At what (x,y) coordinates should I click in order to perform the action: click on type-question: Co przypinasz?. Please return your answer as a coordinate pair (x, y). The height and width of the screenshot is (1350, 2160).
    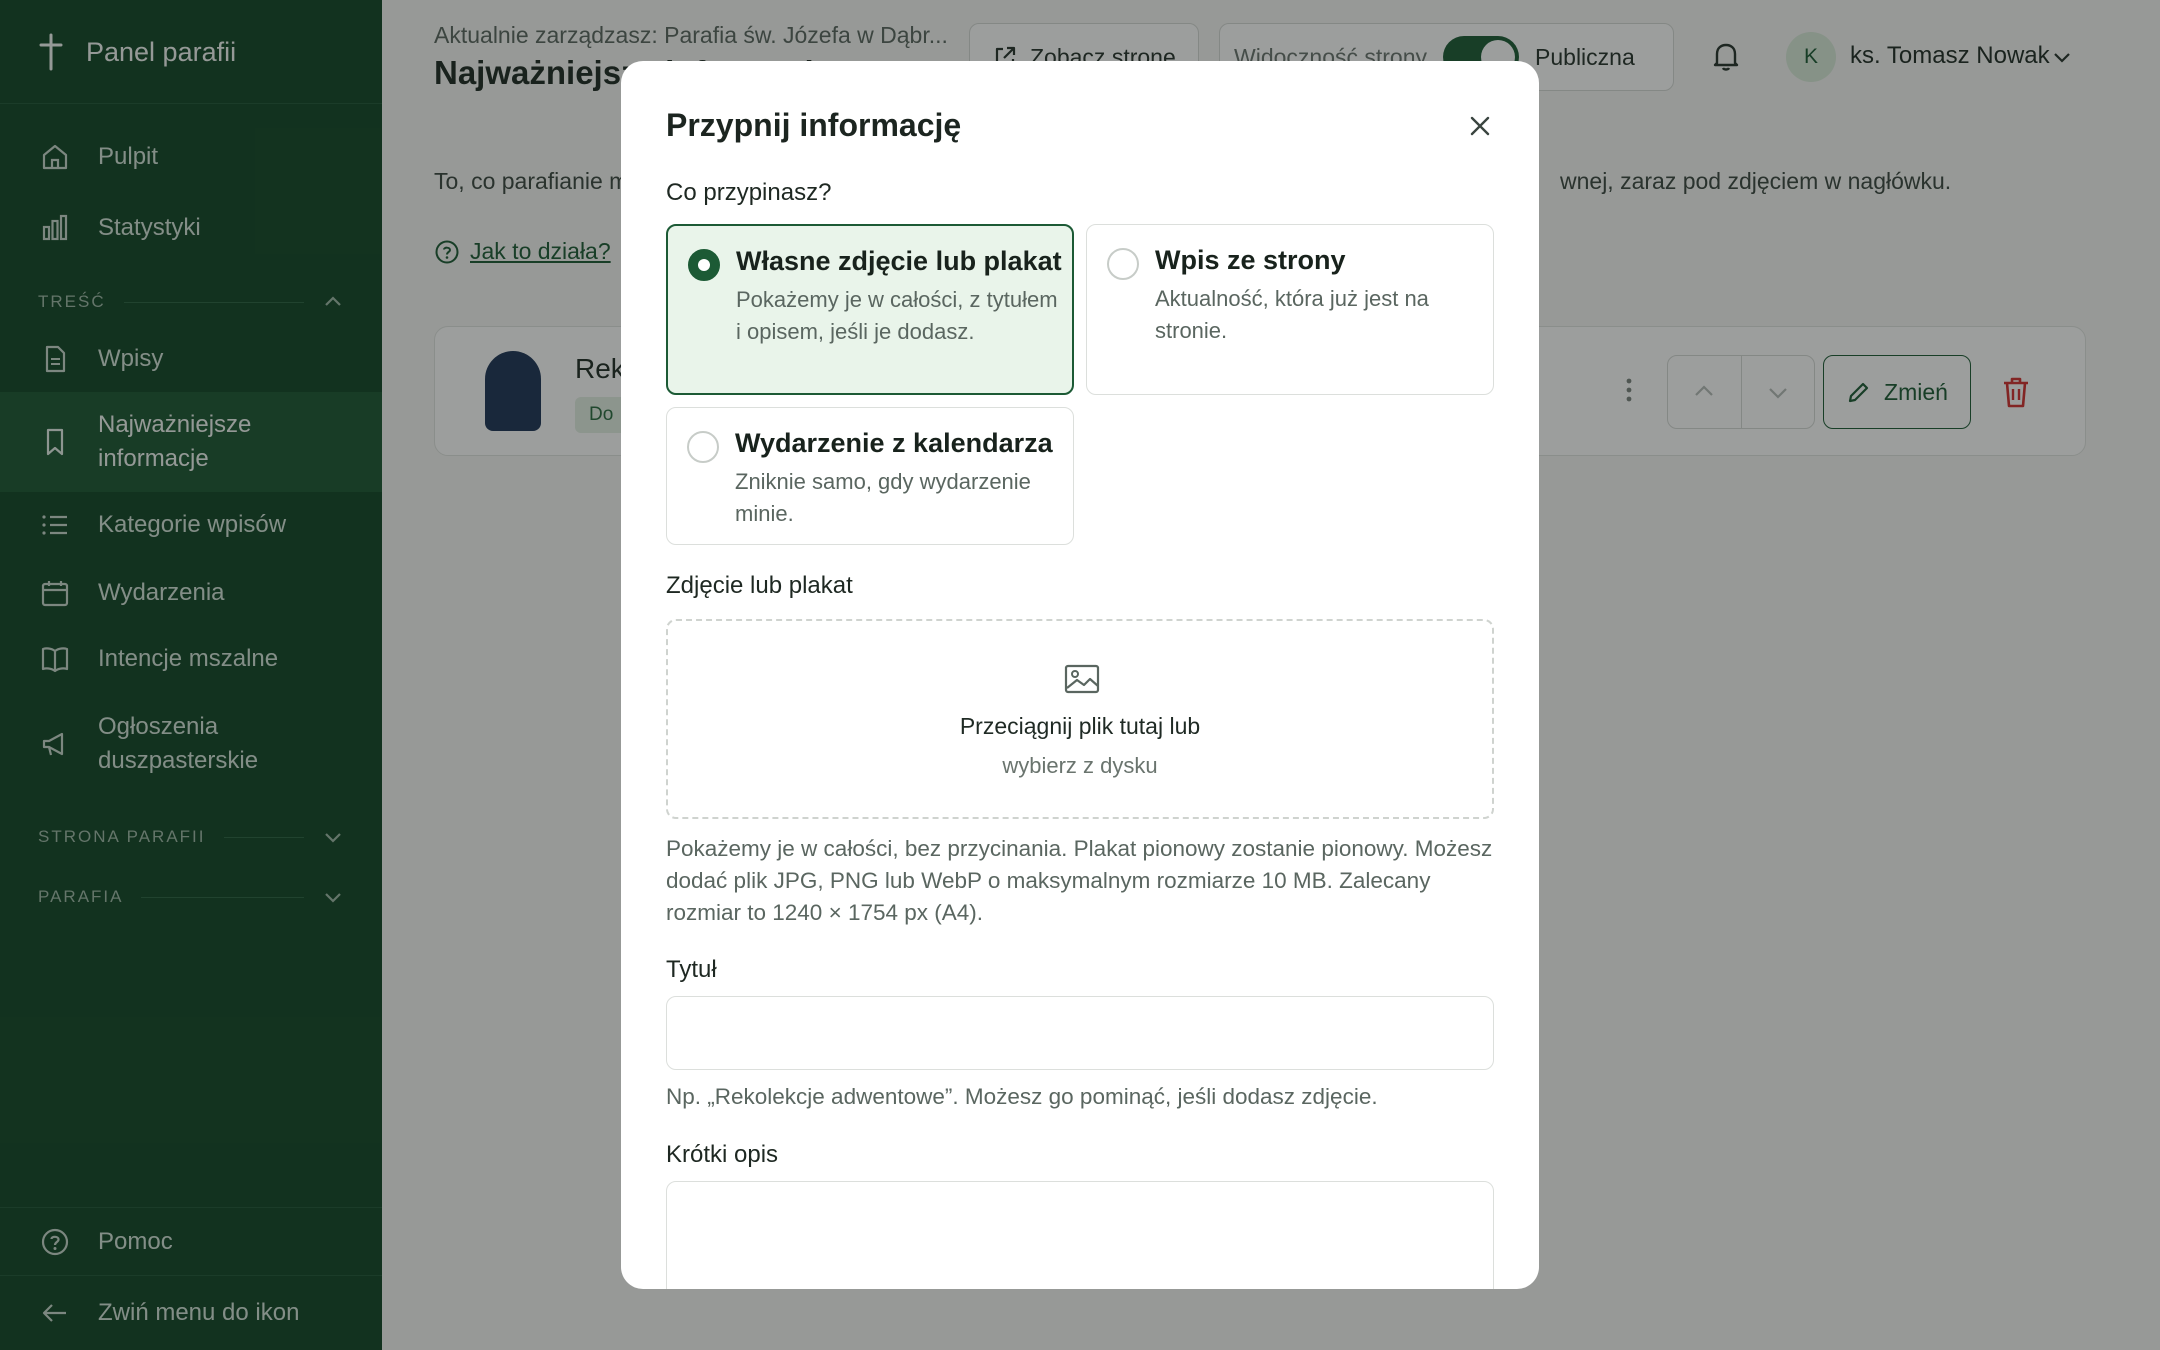
    Looking at the image, I should click on (749, 192).